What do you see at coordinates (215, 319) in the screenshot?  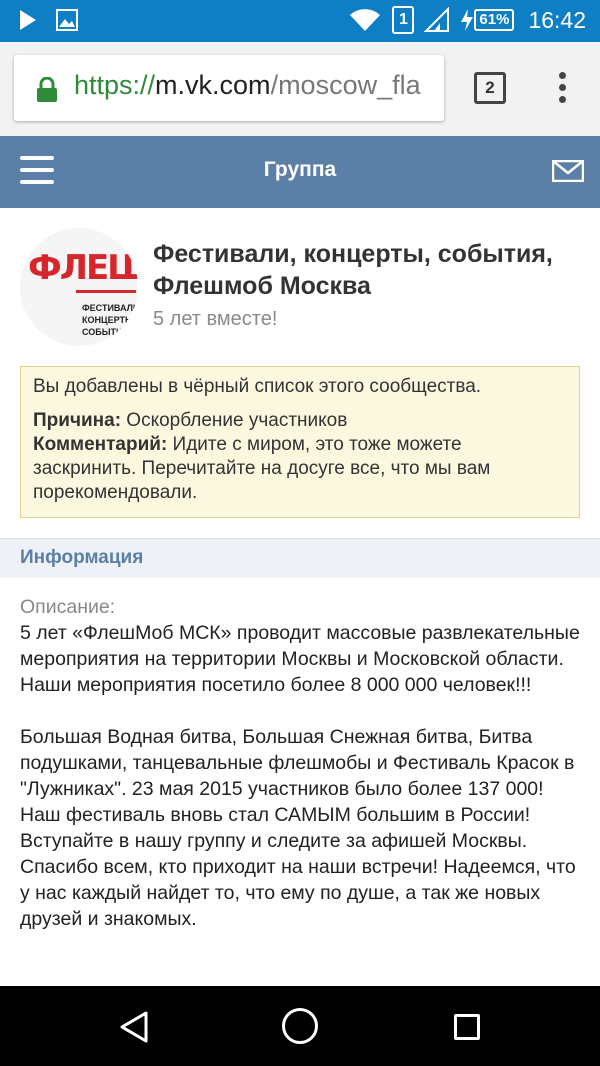 I see `group-status: 5 лет вместе!` at bounding box center [215, 319].